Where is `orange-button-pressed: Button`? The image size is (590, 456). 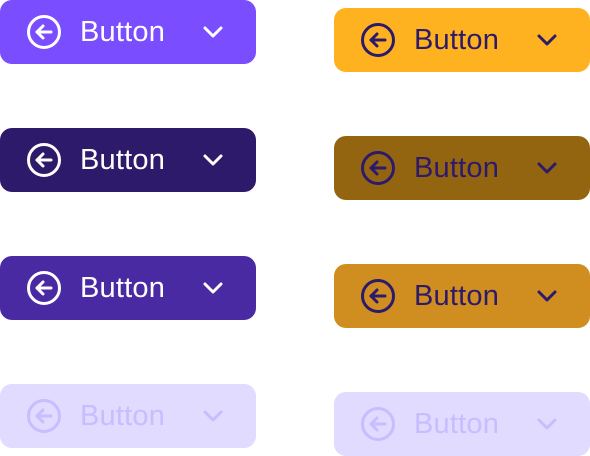 orange-button-pressed: Button is located at coordinates (462, 168).